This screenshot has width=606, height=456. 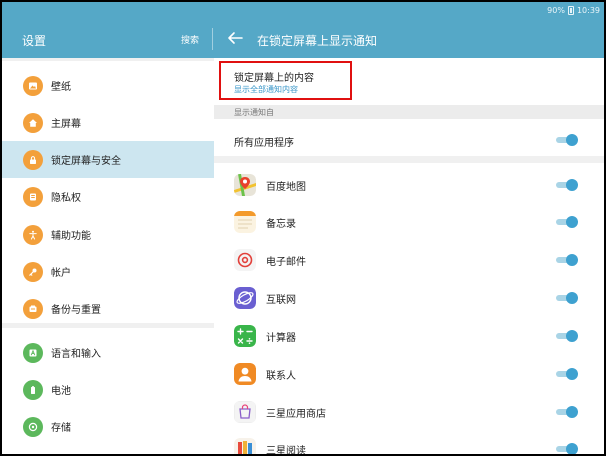 I want to click on app-bar: 设置 搜索 在锁定屏幕上显示通知, so click(x=303, y=39).